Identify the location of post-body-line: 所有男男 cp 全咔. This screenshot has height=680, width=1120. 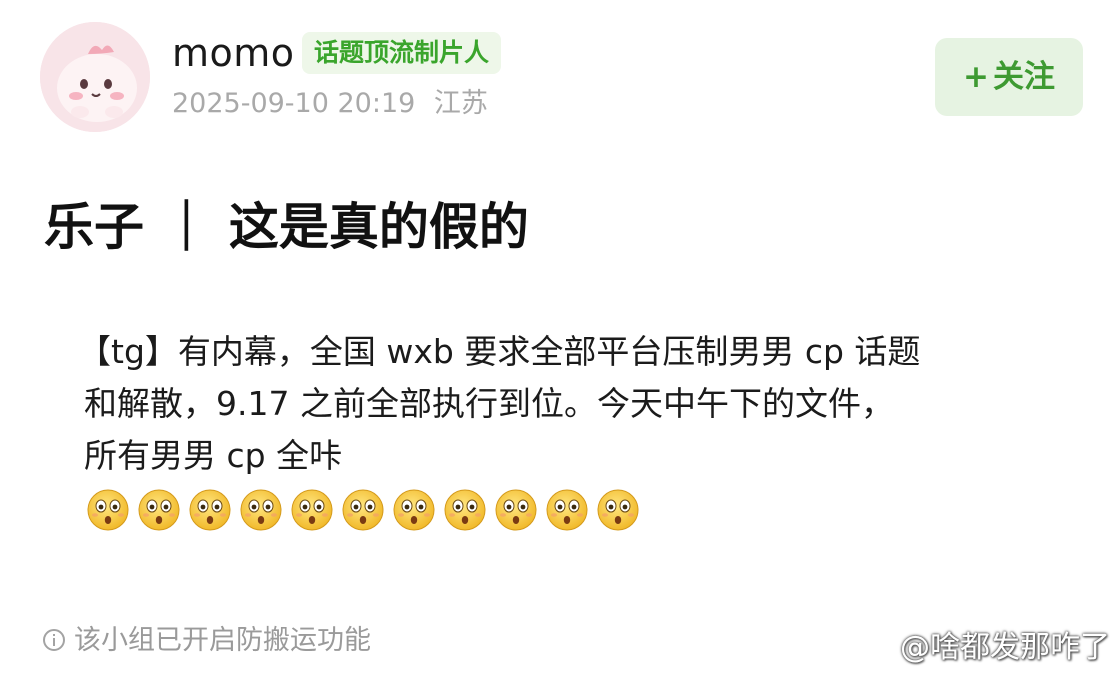
(213, 455).